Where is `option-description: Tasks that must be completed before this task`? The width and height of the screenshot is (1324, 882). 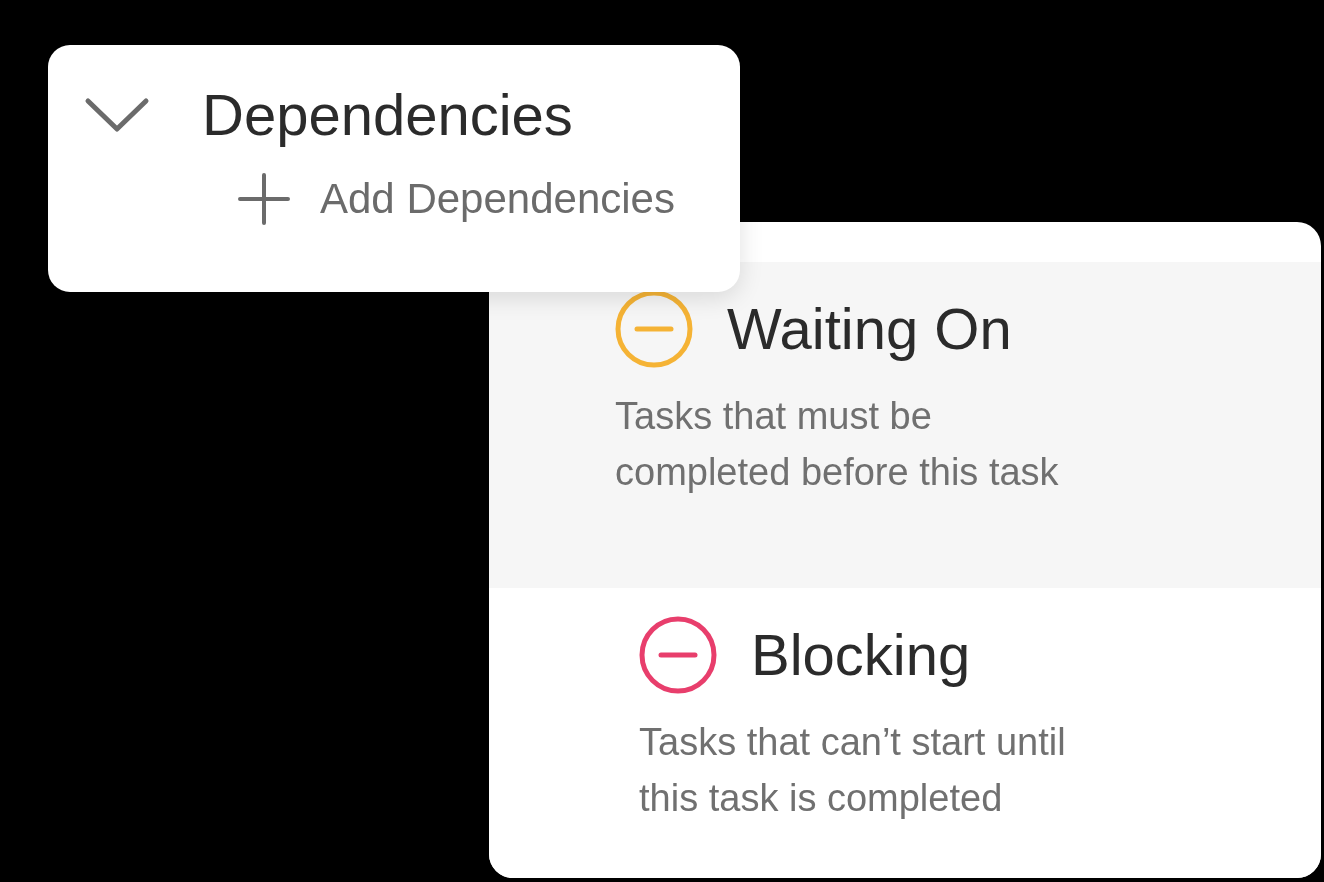
option-description: Tasks that must be completed before this task is located at coordinates (837, 444).